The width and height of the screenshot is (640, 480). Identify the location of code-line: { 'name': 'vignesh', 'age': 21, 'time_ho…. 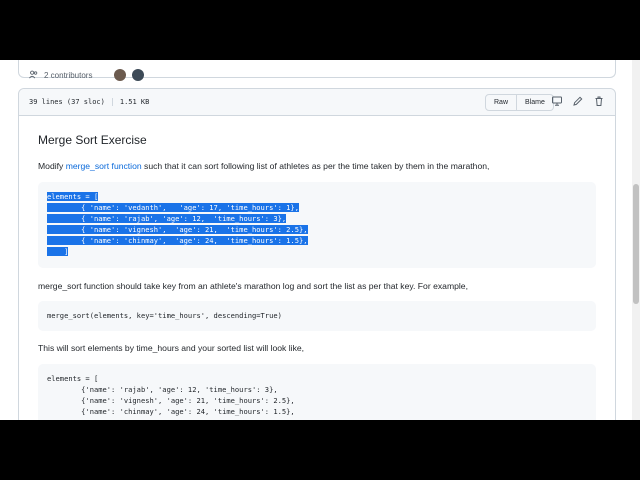
(177, 229).